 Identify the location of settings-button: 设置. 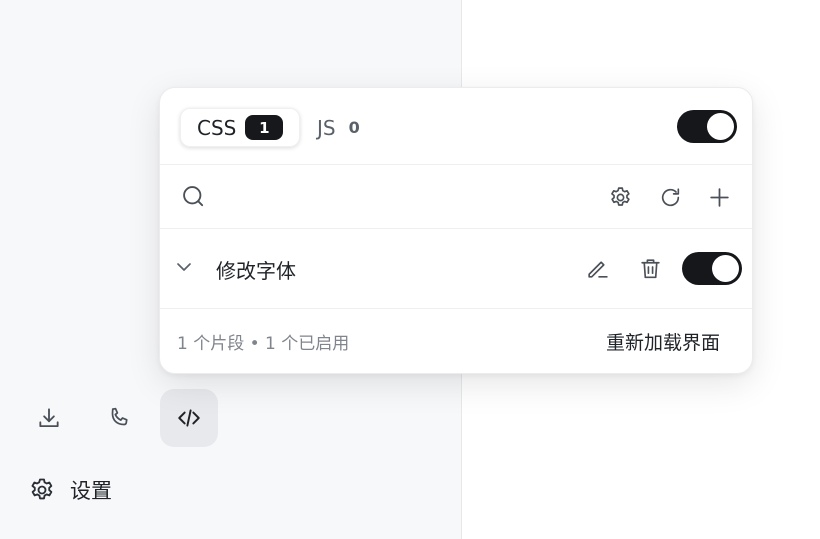
(70, 490).